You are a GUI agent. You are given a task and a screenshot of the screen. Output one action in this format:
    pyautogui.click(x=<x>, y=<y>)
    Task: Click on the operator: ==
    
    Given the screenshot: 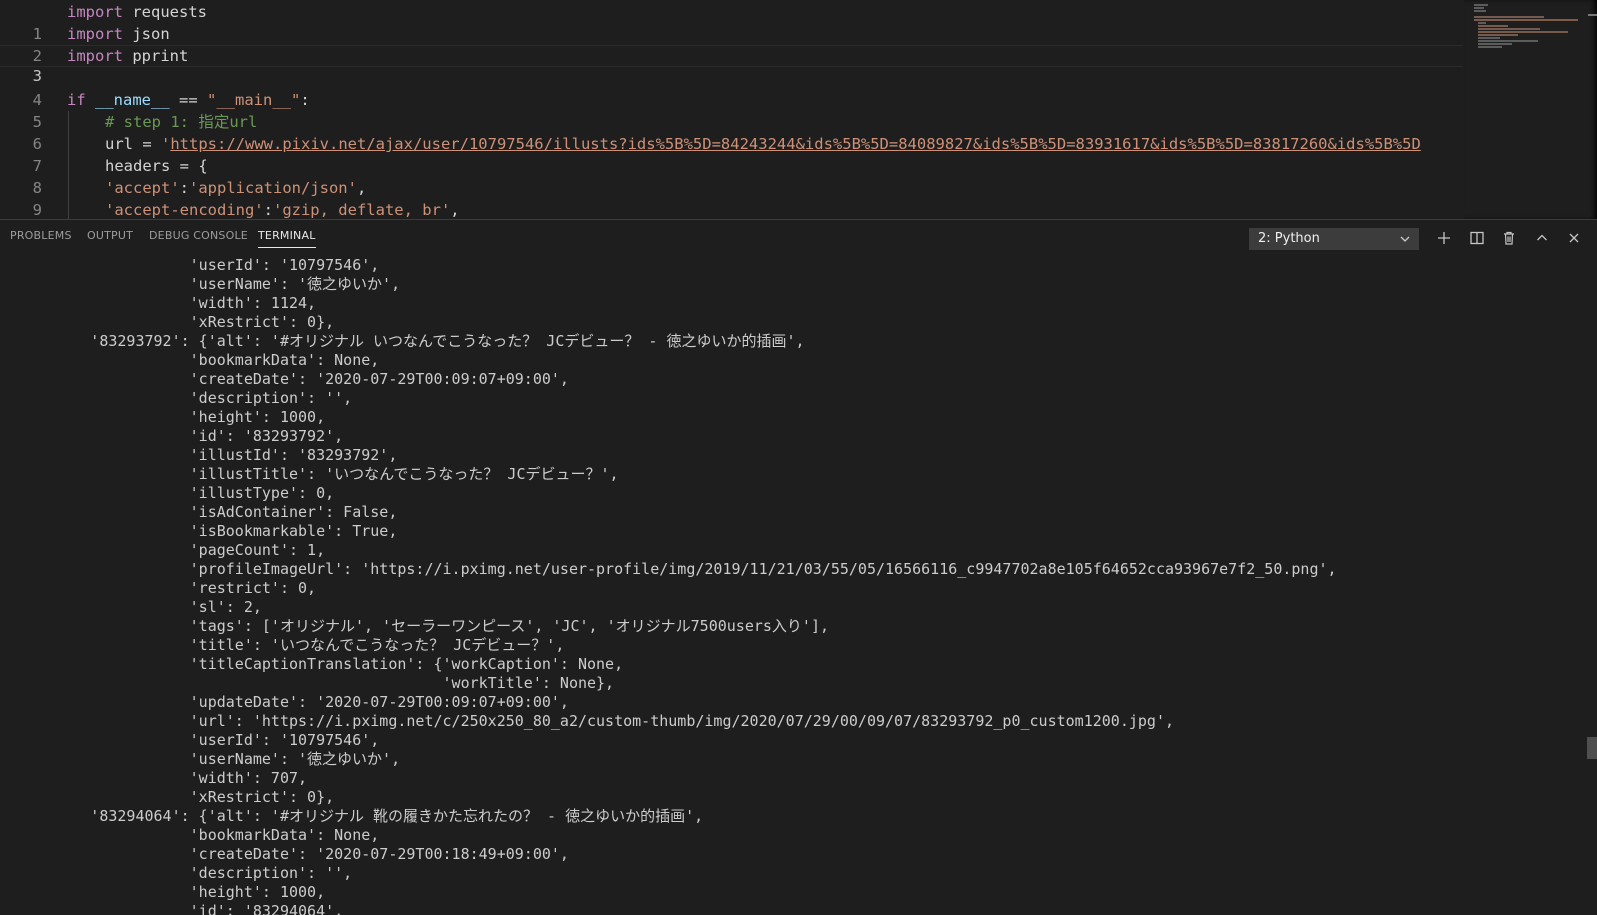 What is the action you would take?
    pyautogui.click(x=188, y=100)
    